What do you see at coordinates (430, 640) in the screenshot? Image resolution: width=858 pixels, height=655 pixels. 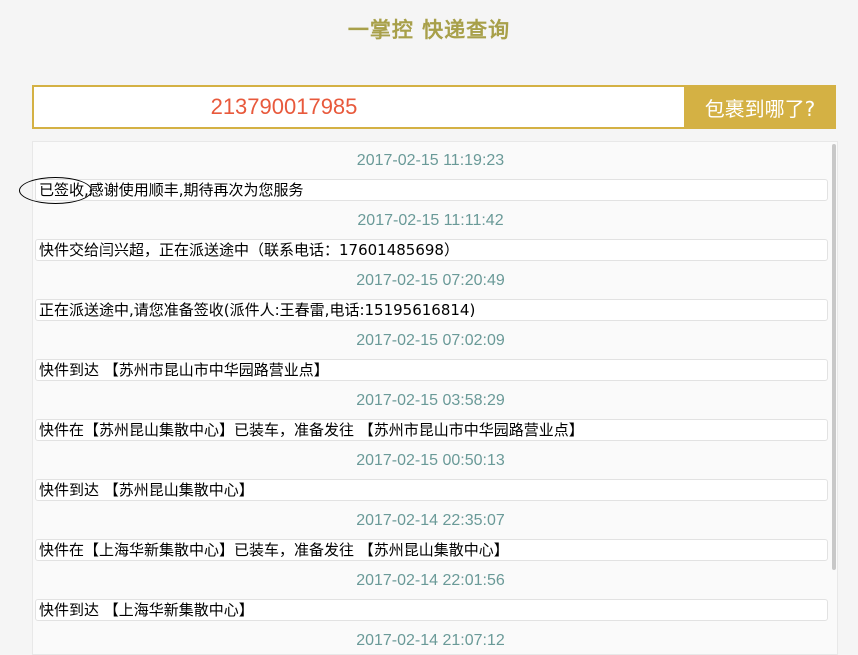 I see `entry-timestamp: 2017-02-14 21:07:12` at bounding box center [430, 640].